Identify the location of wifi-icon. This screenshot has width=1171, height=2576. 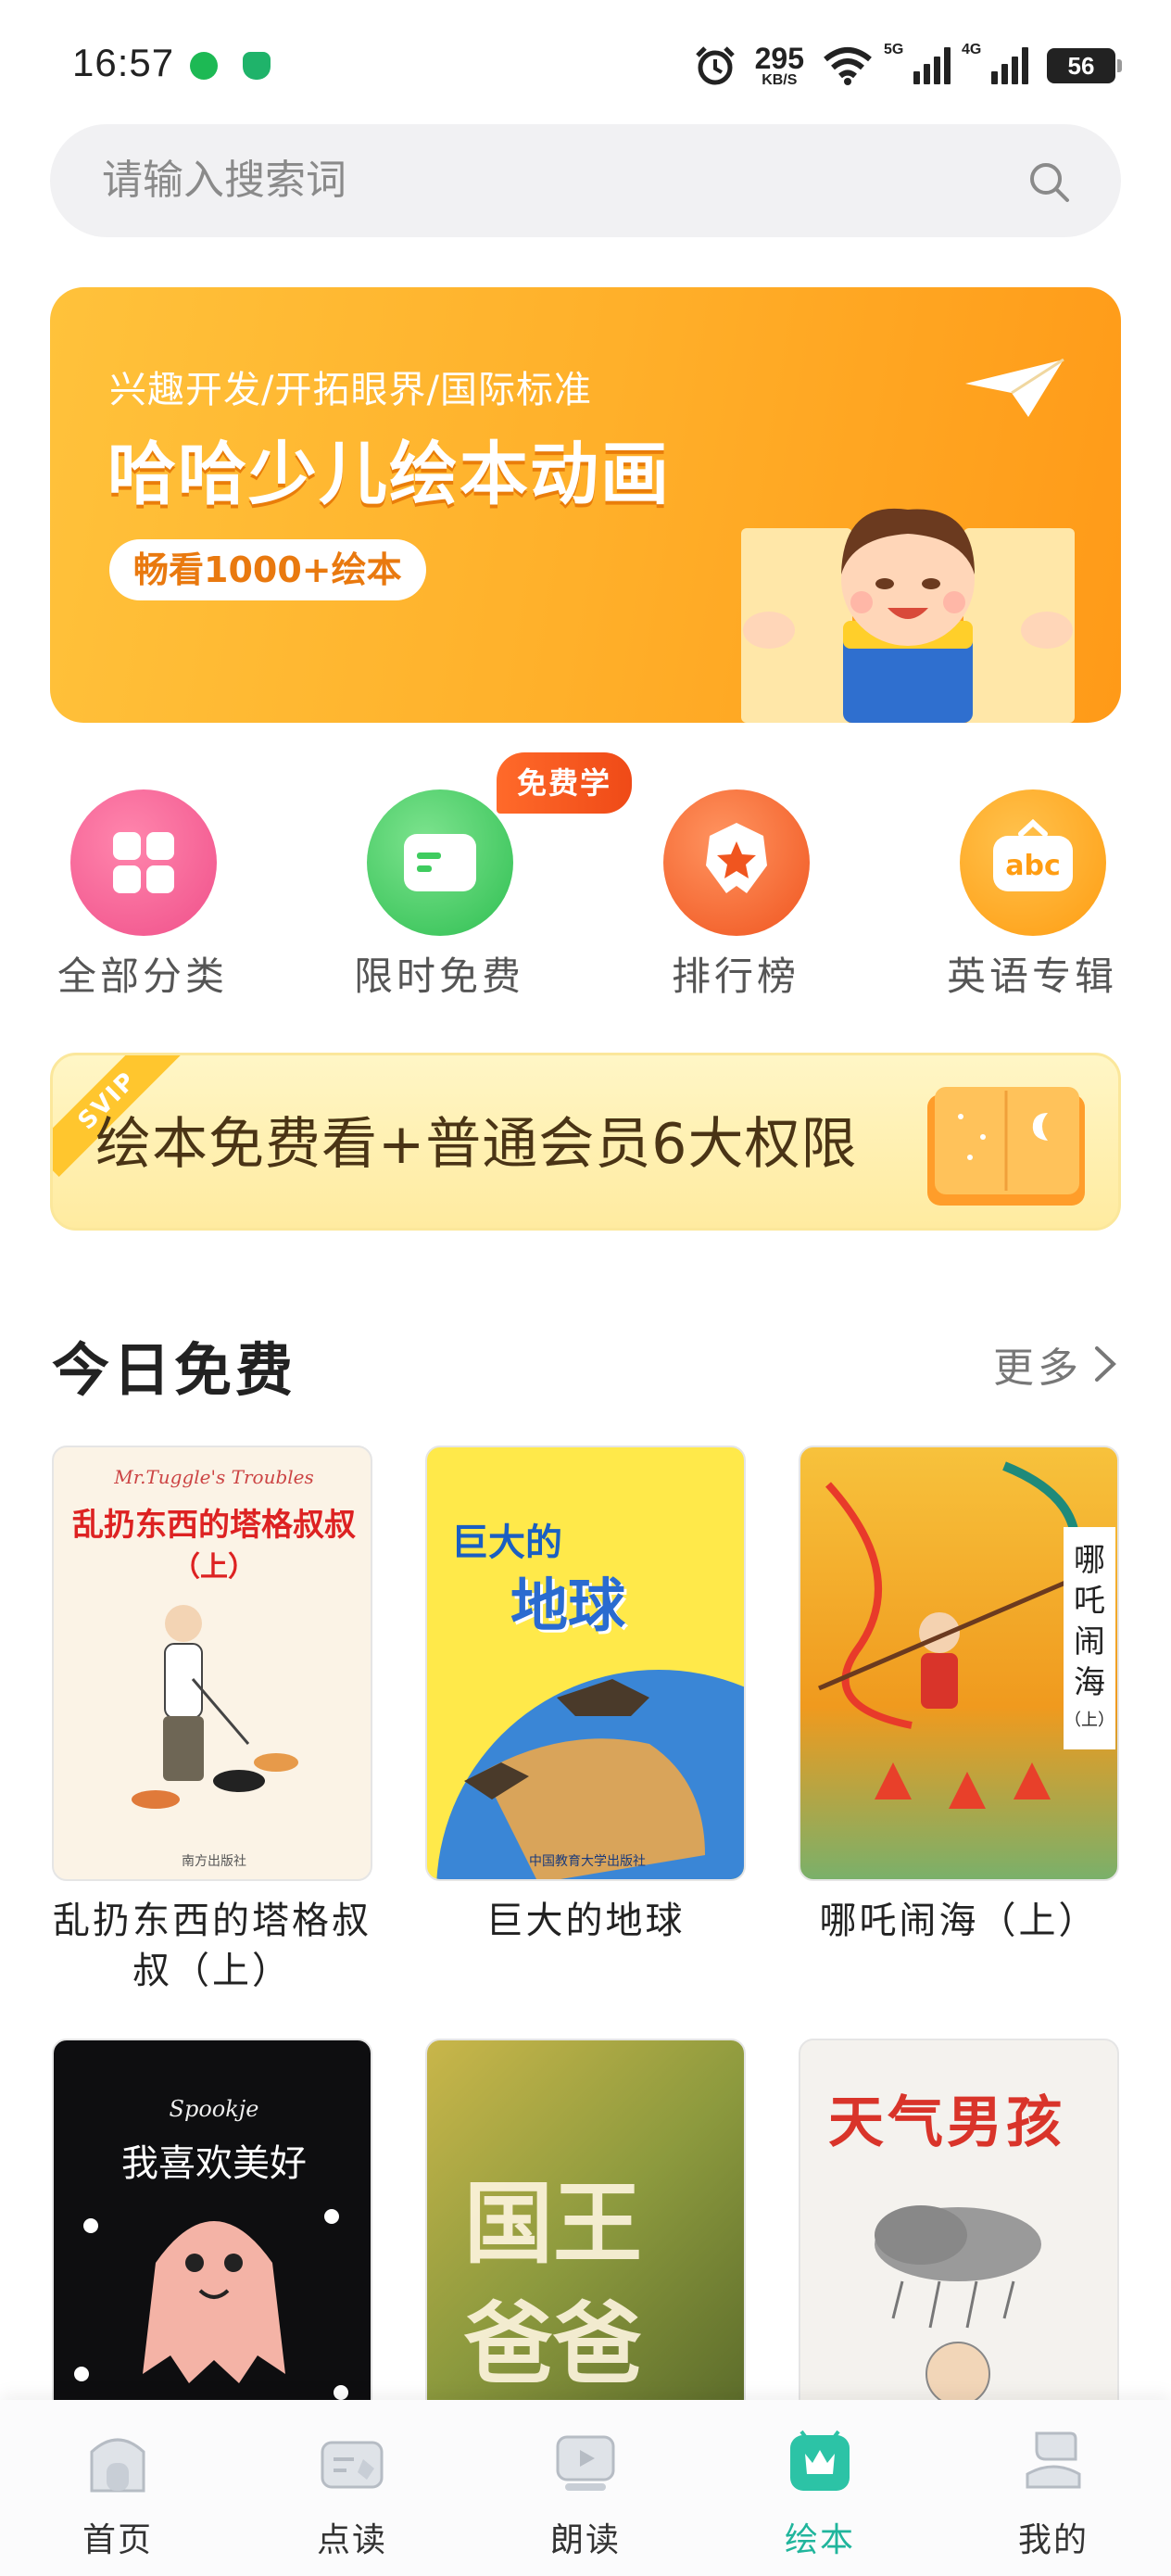
(848, 66).